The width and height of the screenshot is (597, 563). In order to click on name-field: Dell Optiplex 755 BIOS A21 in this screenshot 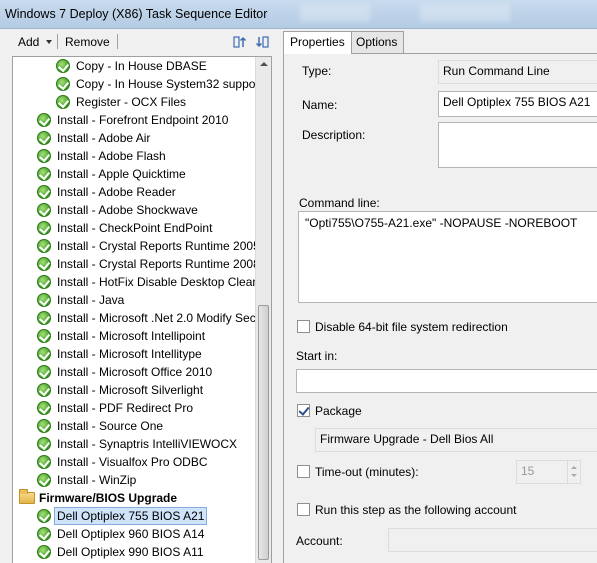, I will do `click(517, 104)`.